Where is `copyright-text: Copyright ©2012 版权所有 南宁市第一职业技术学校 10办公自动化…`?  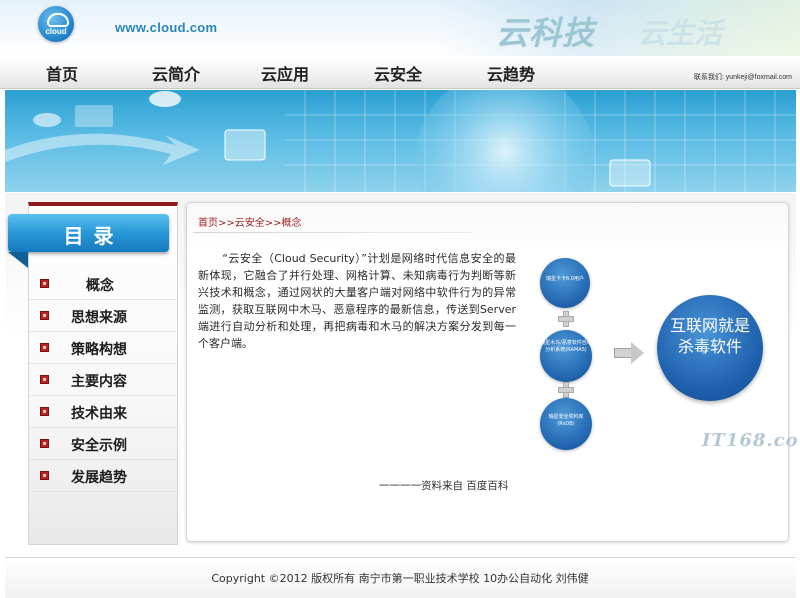
copyright-text: Copyright ©2012 版权所有 南宁市第一职业技术学校 10办公自动化… is located at coordinates (400, 578).